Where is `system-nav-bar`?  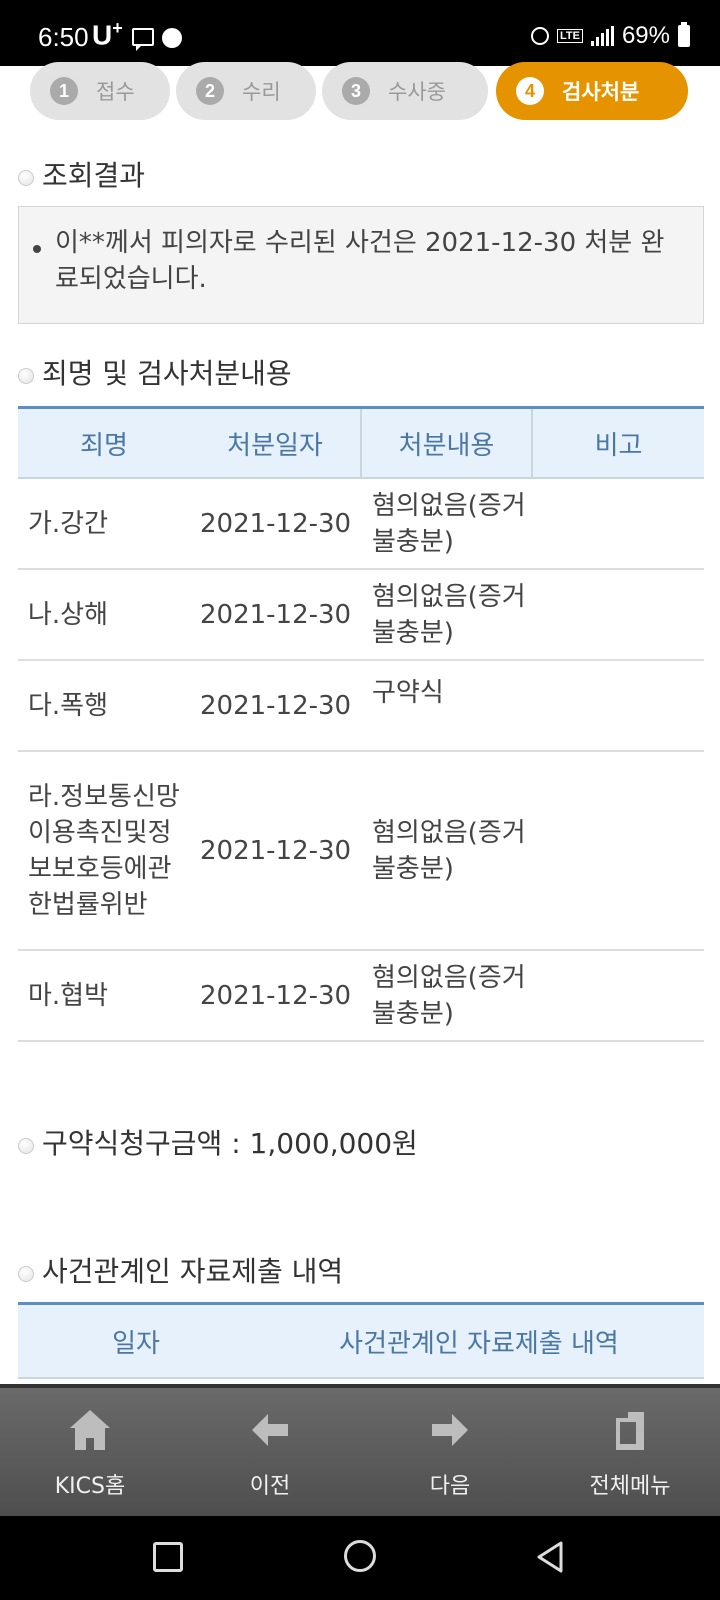 system-nav-bar is located at coordinates (360, 1558).